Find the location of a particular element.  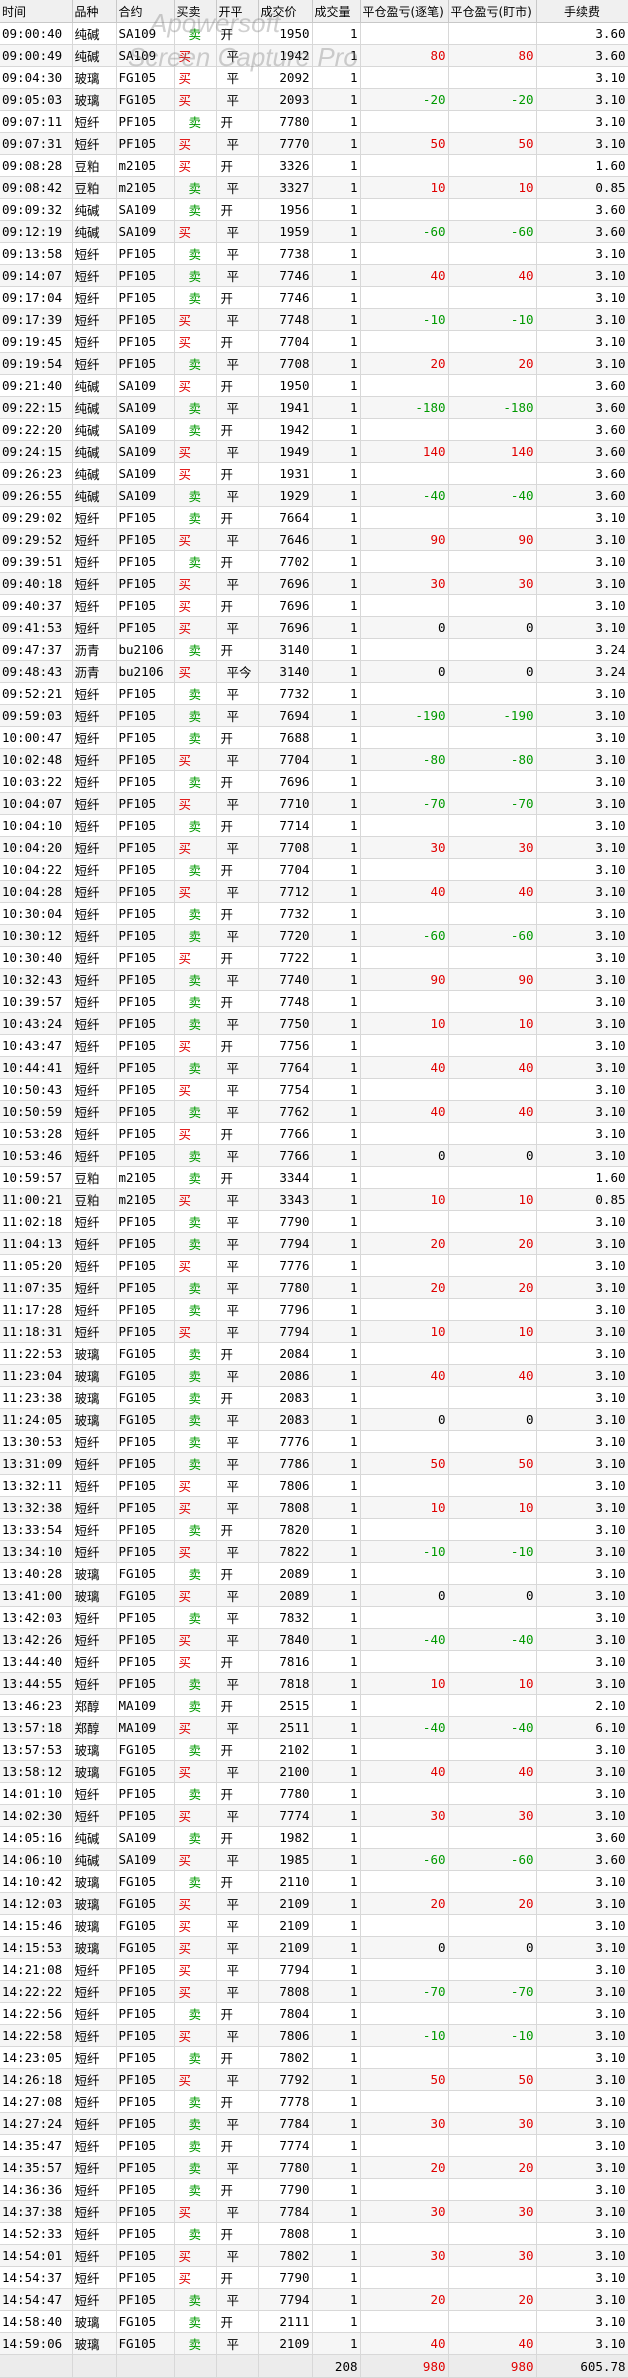

col-time: 时间 is located at coordinates (36, 11).